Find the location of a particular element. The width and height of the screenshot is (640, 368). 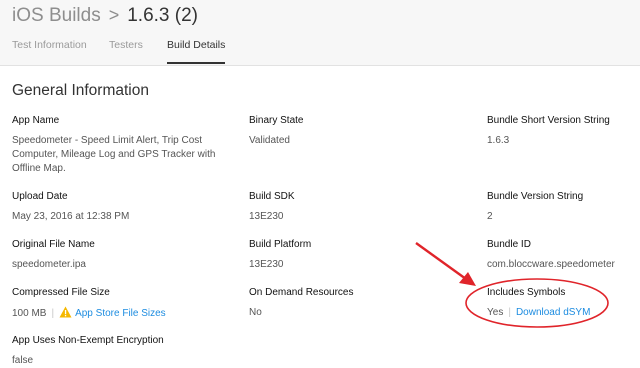

field-label: Bundle ID is located at coordinates (509, 244).